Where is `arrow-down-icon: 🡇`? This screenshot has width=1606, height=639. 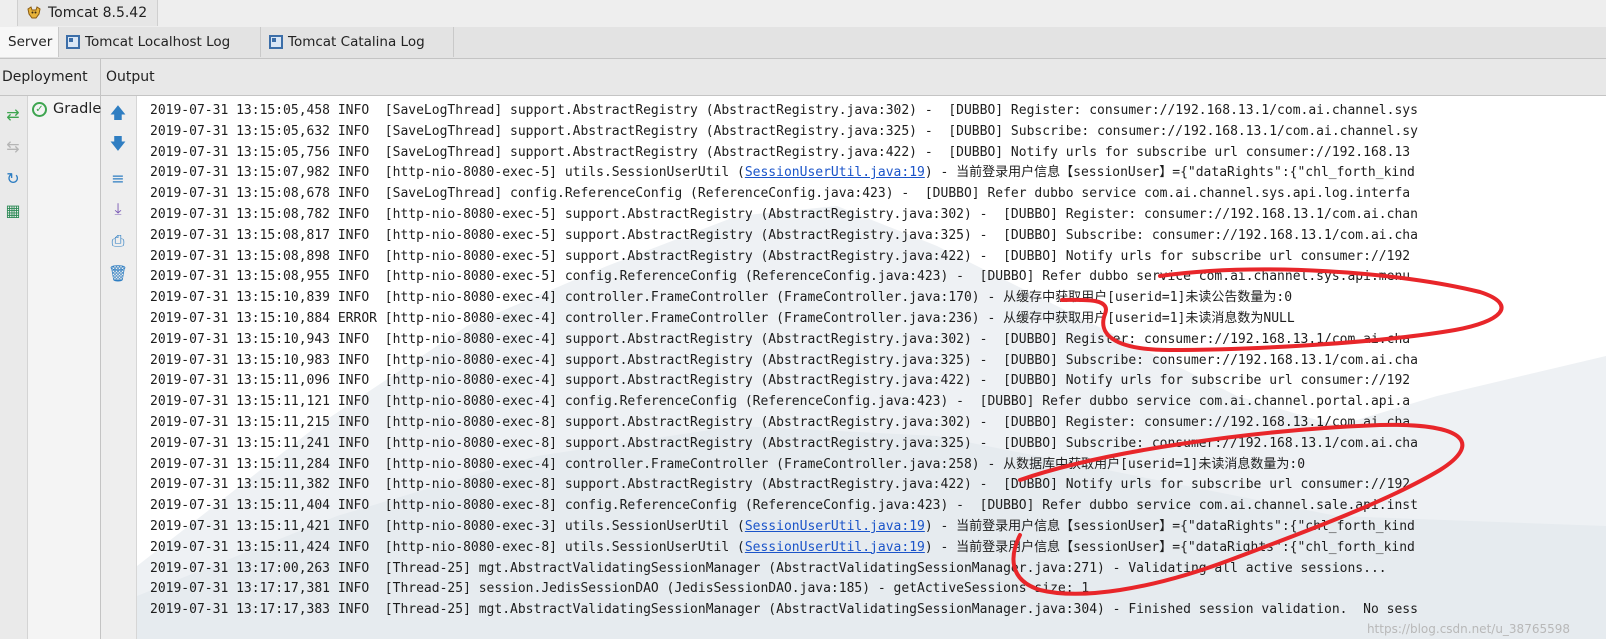 arrow-down-icon: 🡇 is located at coordinates (118, 145).